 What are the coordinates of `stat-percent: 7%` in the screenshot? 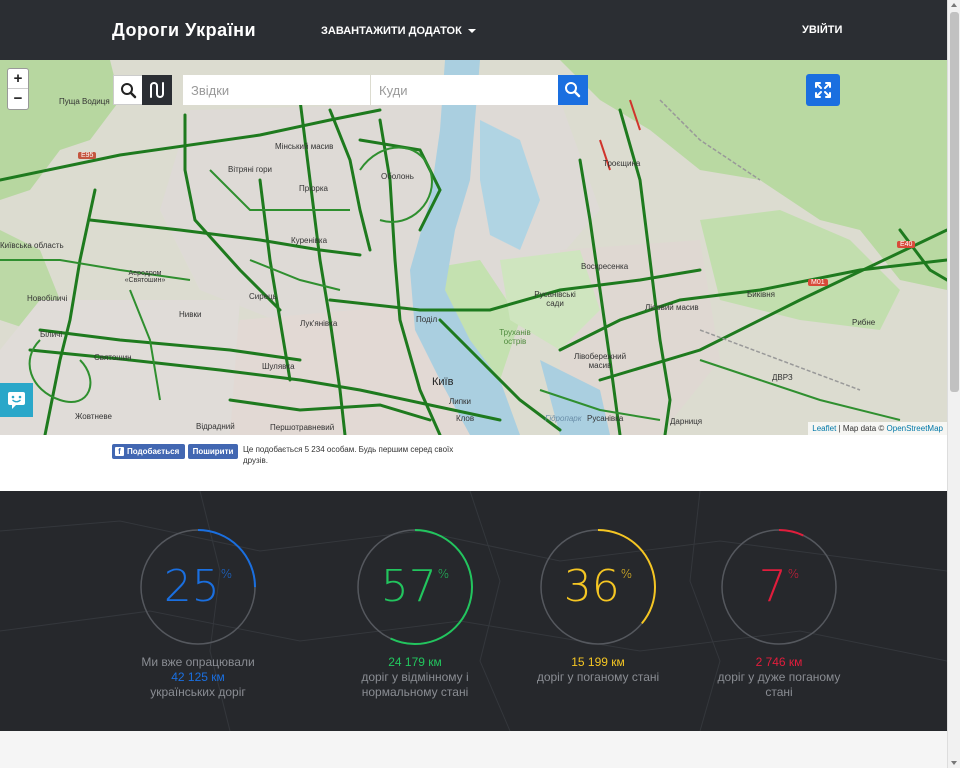 It's located at (779, 586).